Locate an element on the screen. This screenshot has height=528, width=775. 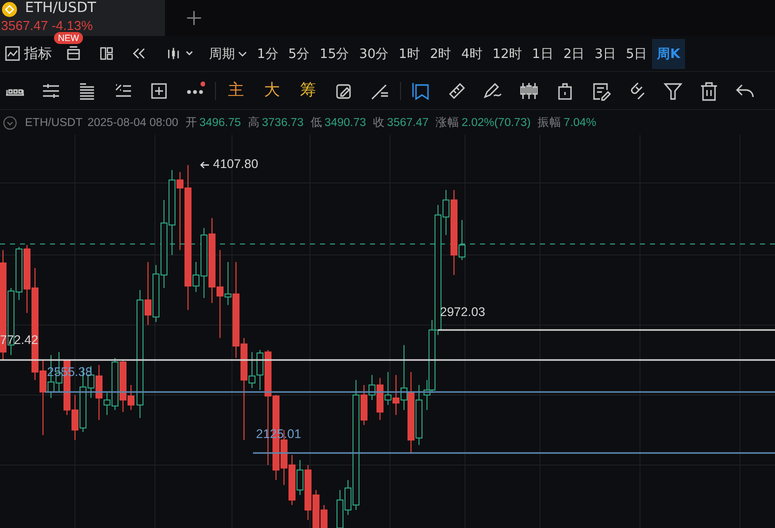
chart-mode-button: 主 is located at coordinates (236, 90).